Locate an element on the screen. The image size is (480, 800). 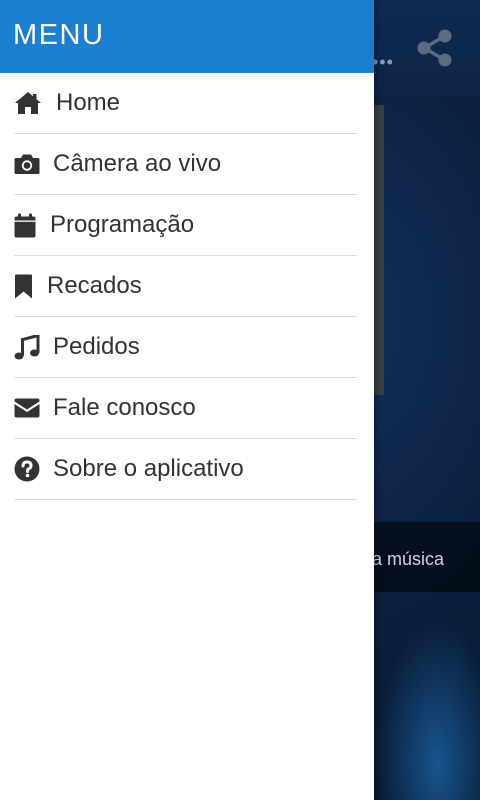
menu-item-label: Recados is located at coordinates (94, 285).